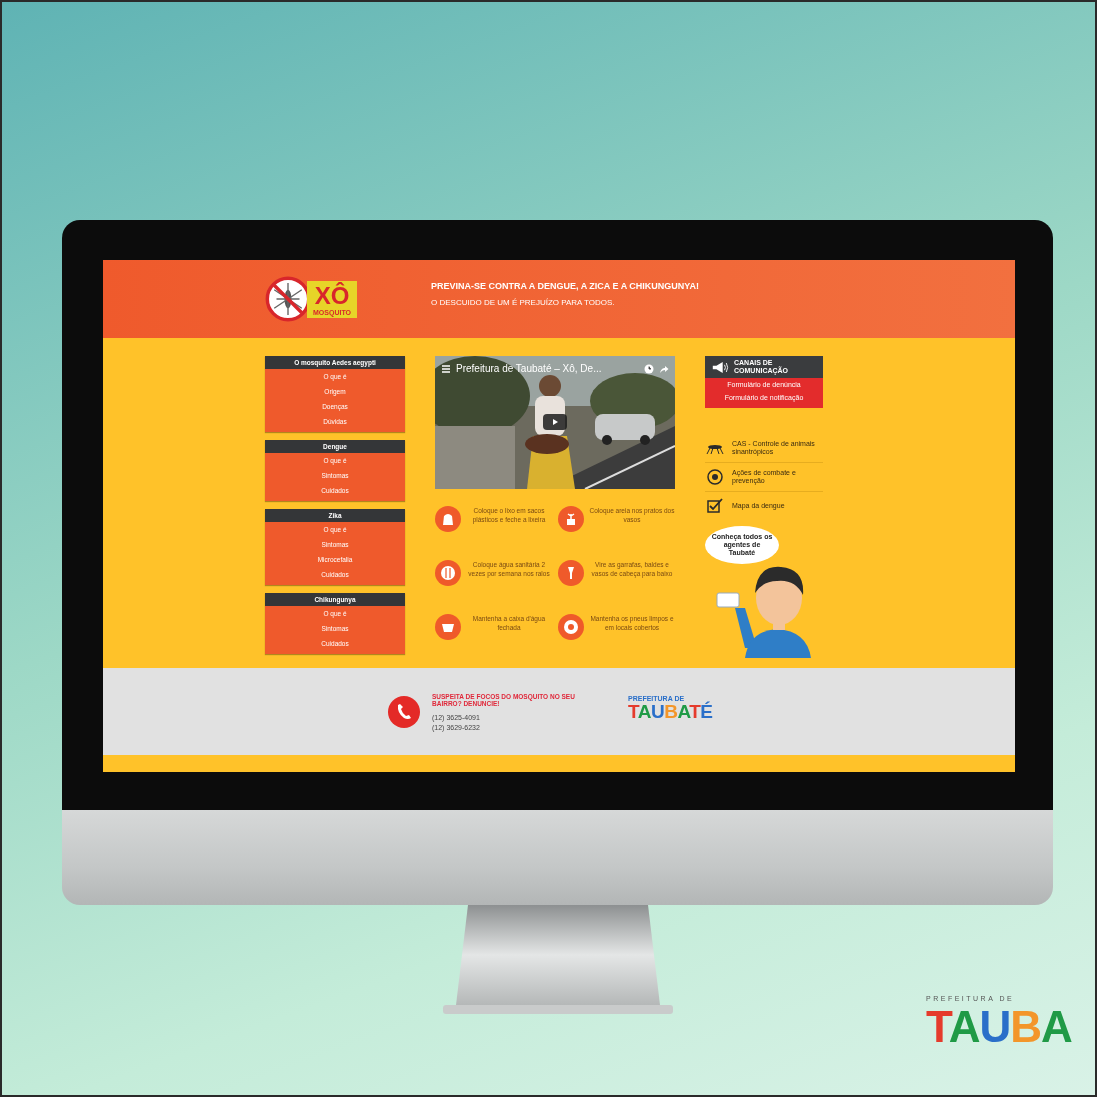 The width and height of the screenshot is (1097, 1097). I want to click on clock-icon, so click(649, 368).